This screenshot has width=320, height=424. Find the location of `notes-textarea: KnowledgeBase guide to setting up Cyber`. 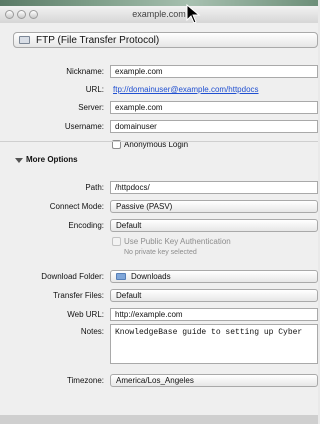

notes-textarea: KnowledgeBase guide to setting up Cyber is located at coordinates (214, 344).